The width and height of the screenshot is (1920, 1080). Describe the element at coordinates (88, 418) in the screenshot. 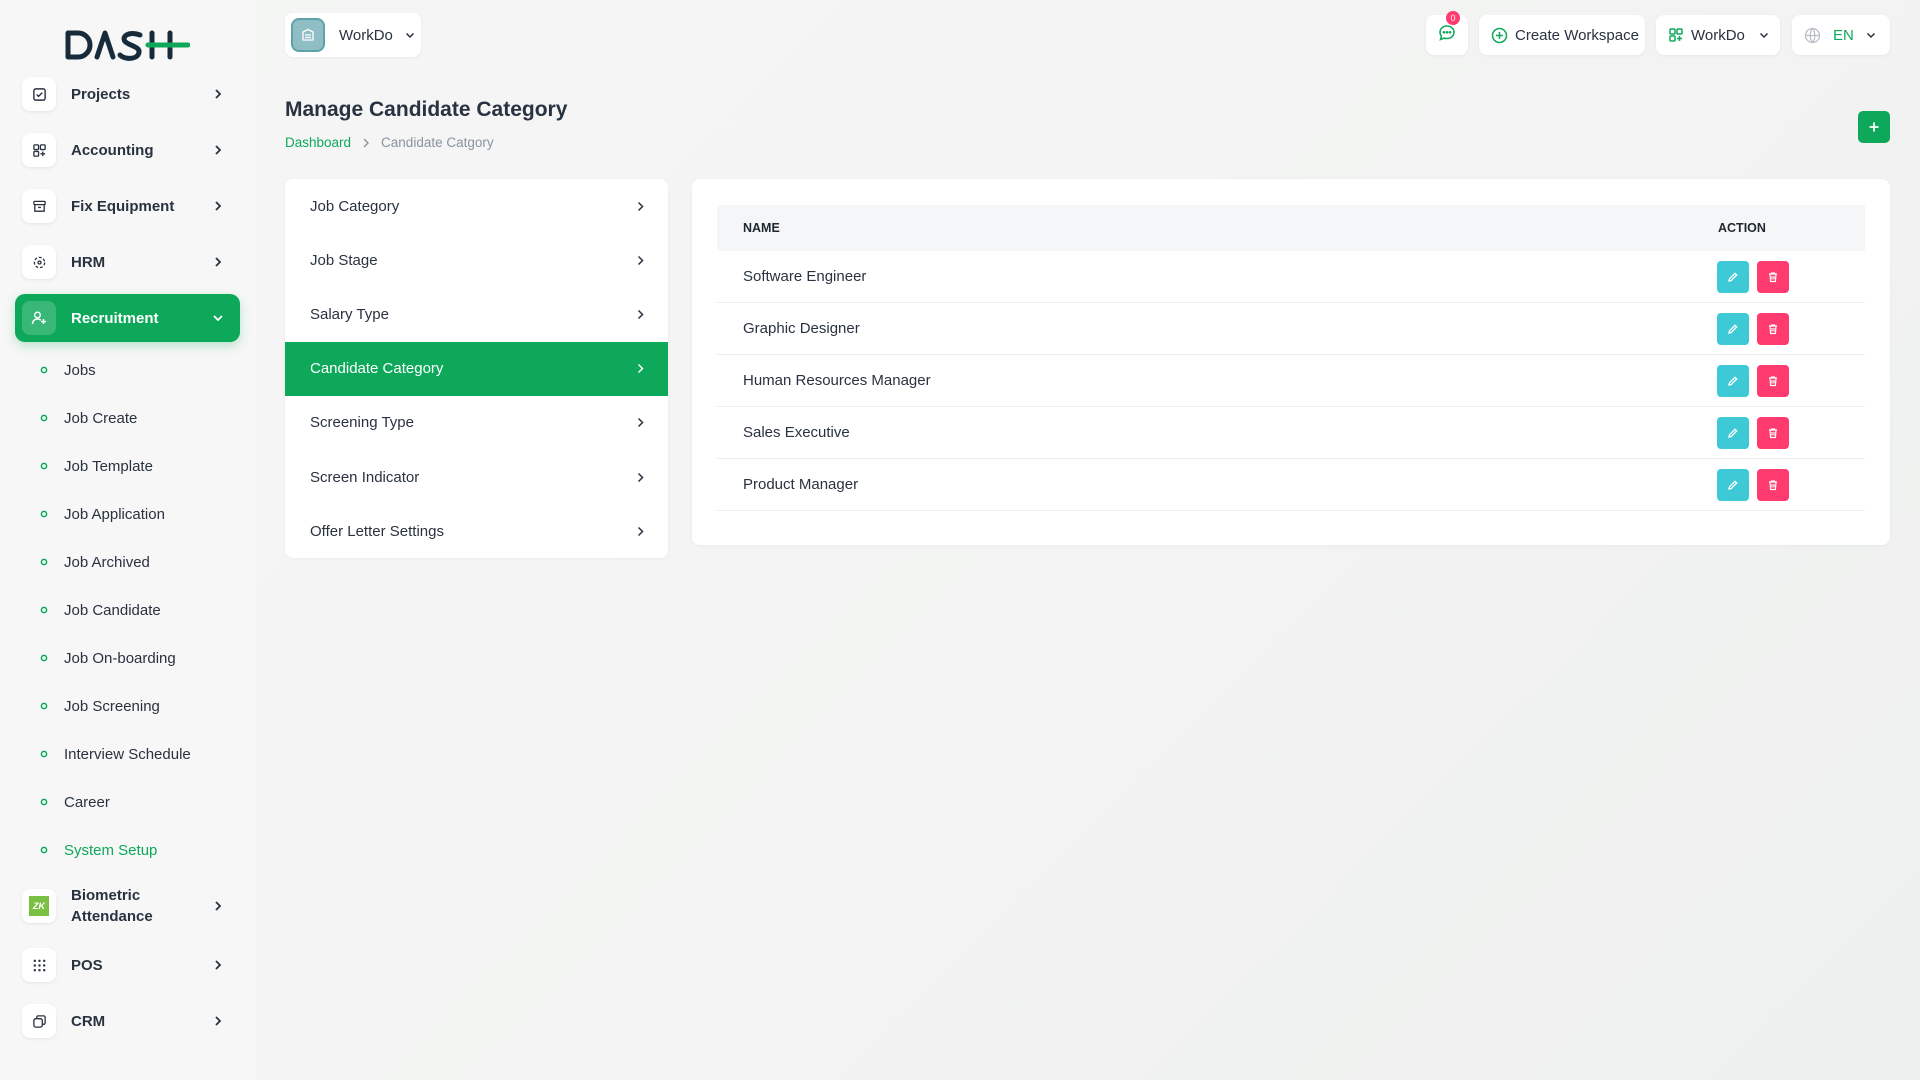

I see `submenu-item-job-create: Job Create` at that location.